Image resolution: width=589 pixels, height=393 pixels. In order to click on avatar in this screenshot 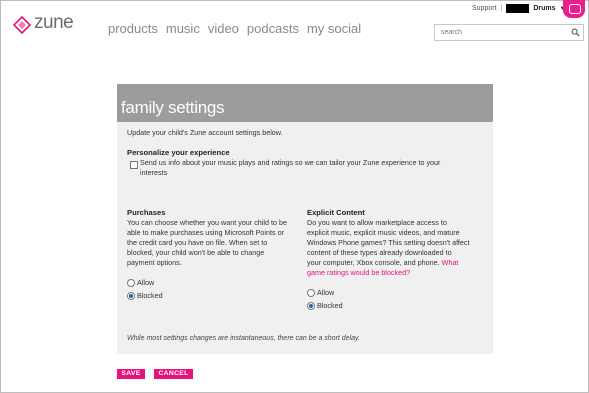, I will do `click(574, 9)`.